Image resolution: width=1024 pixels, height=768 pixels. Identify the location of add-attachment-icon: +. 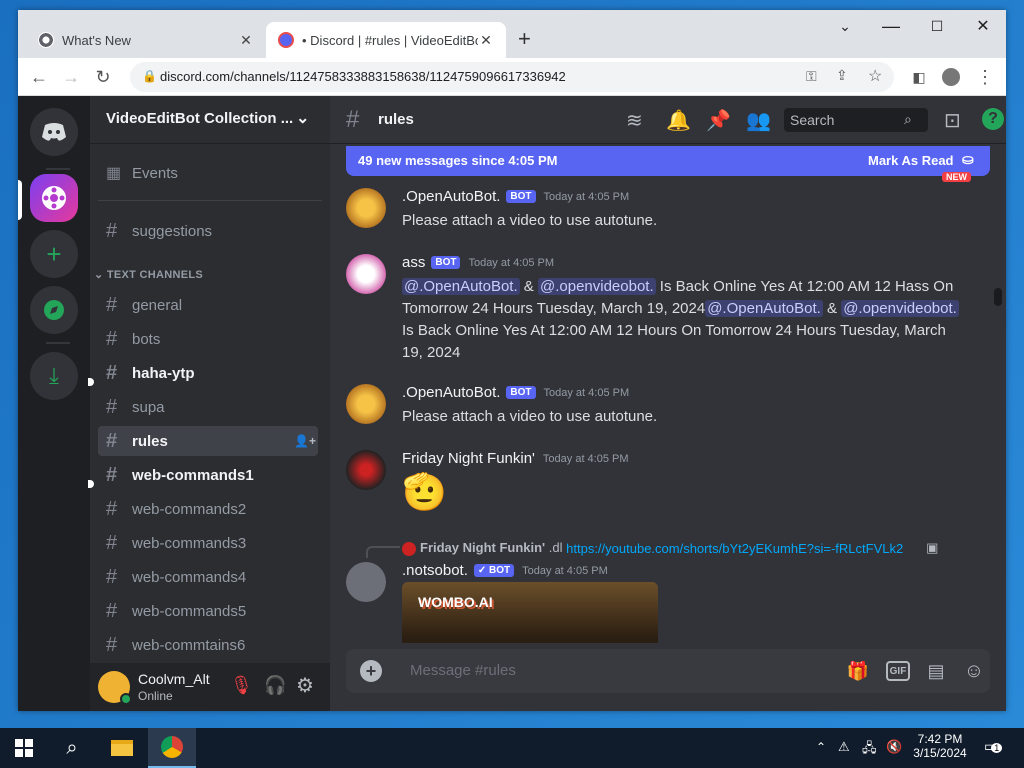
(371, 671).